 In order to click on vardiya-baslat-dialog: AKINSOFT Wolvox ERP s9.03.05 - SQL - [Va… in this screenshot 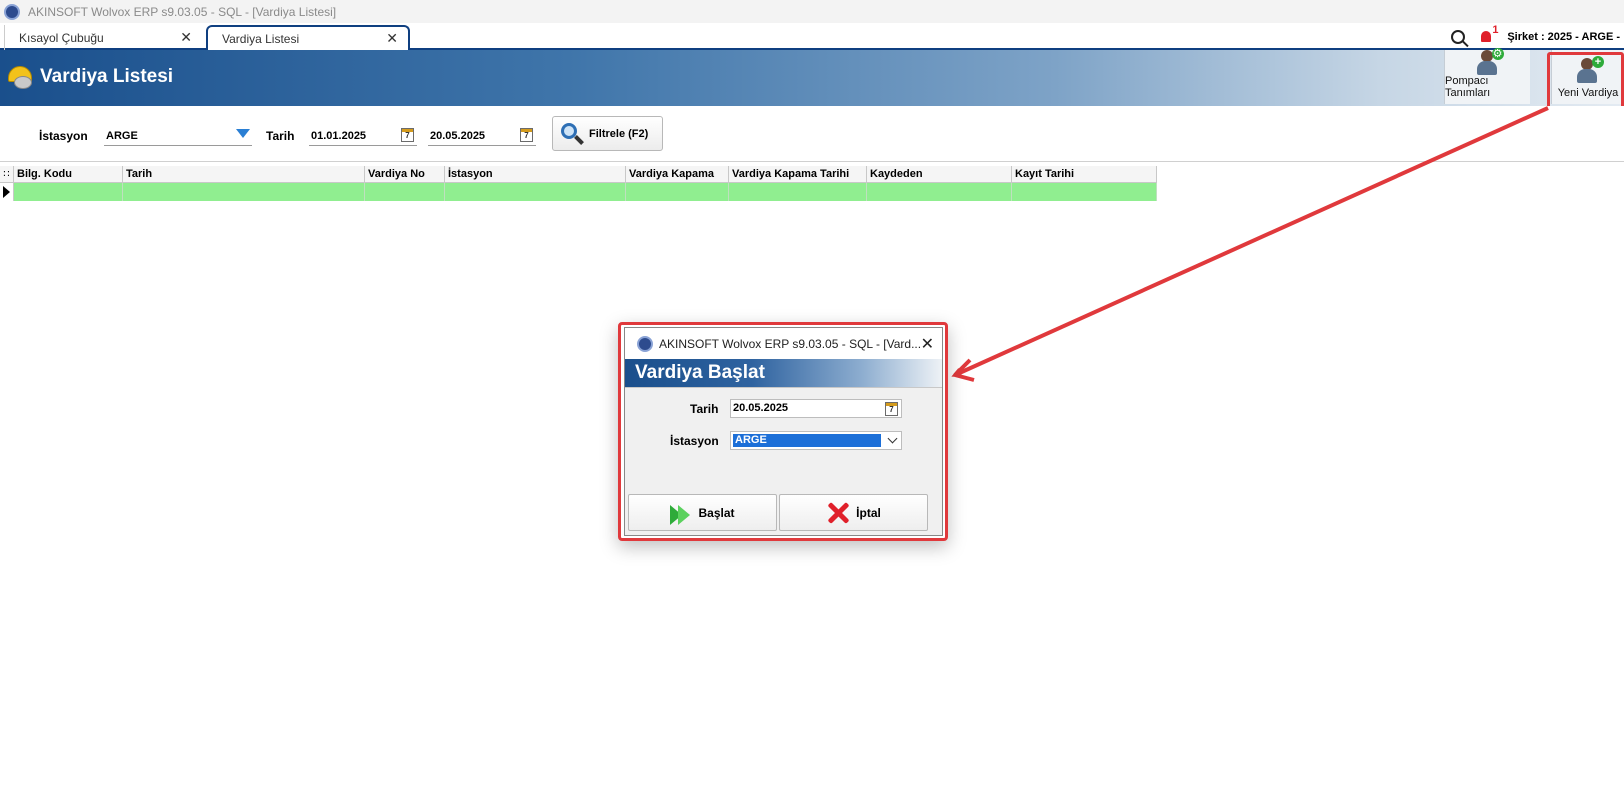, I will do `click(783, 431)`.